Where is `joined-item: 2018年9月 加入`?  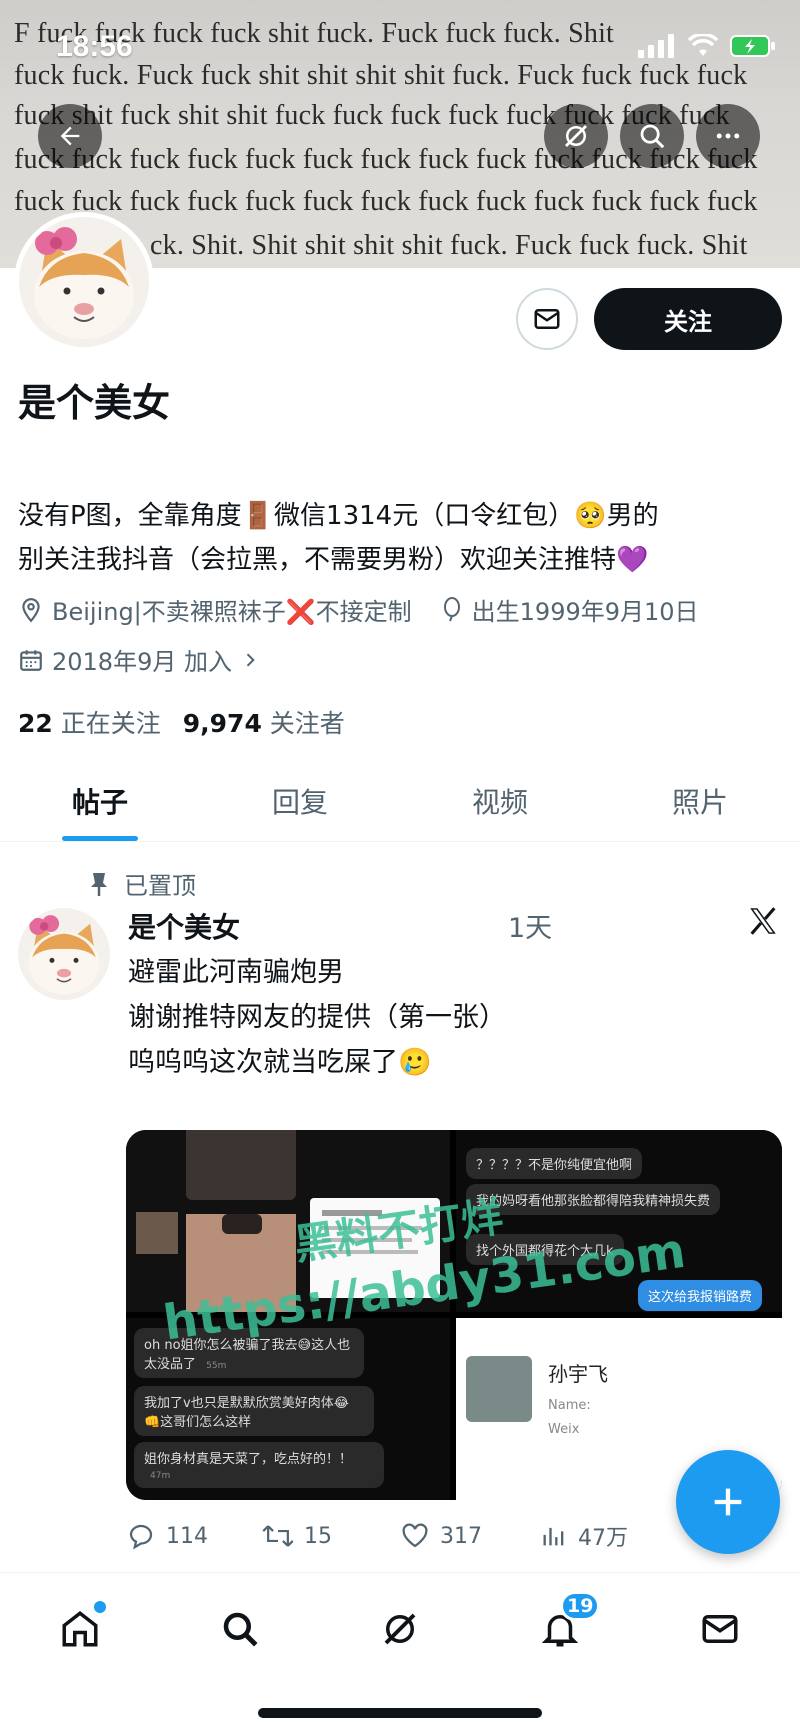
joined-item: 2018年9月 加入 is located at coordinates (139, 659).